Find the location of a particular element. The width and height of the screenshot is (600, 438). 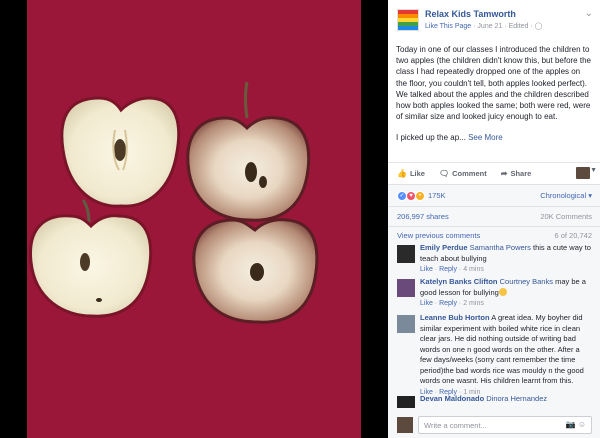

page-name: Relax Kids Tamworth is located at coordinates (470, 14).